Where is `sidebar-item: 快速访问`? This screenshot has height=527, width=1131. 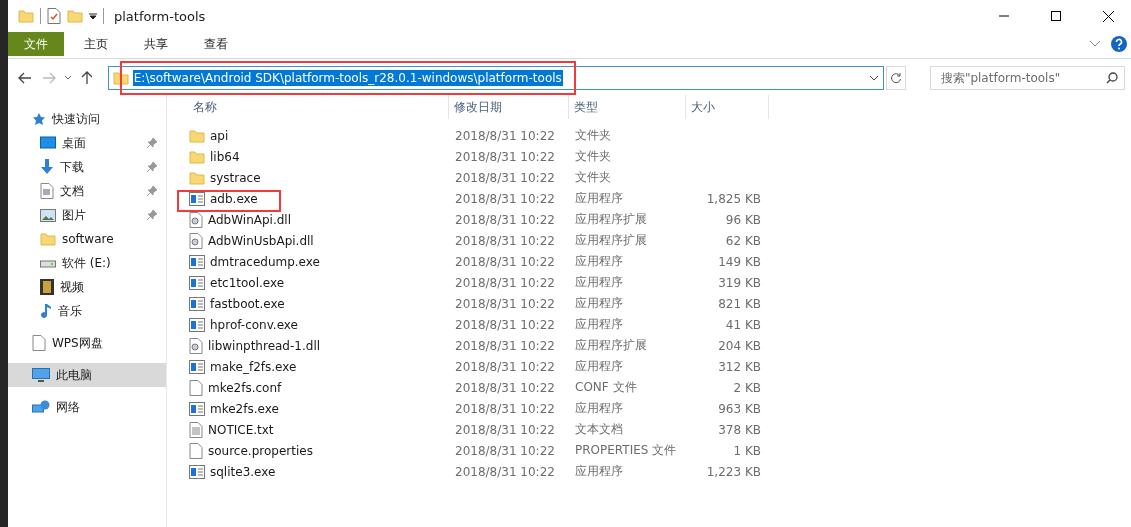 sidebar-item: 快速访问 is located at coordinates (87, 119).